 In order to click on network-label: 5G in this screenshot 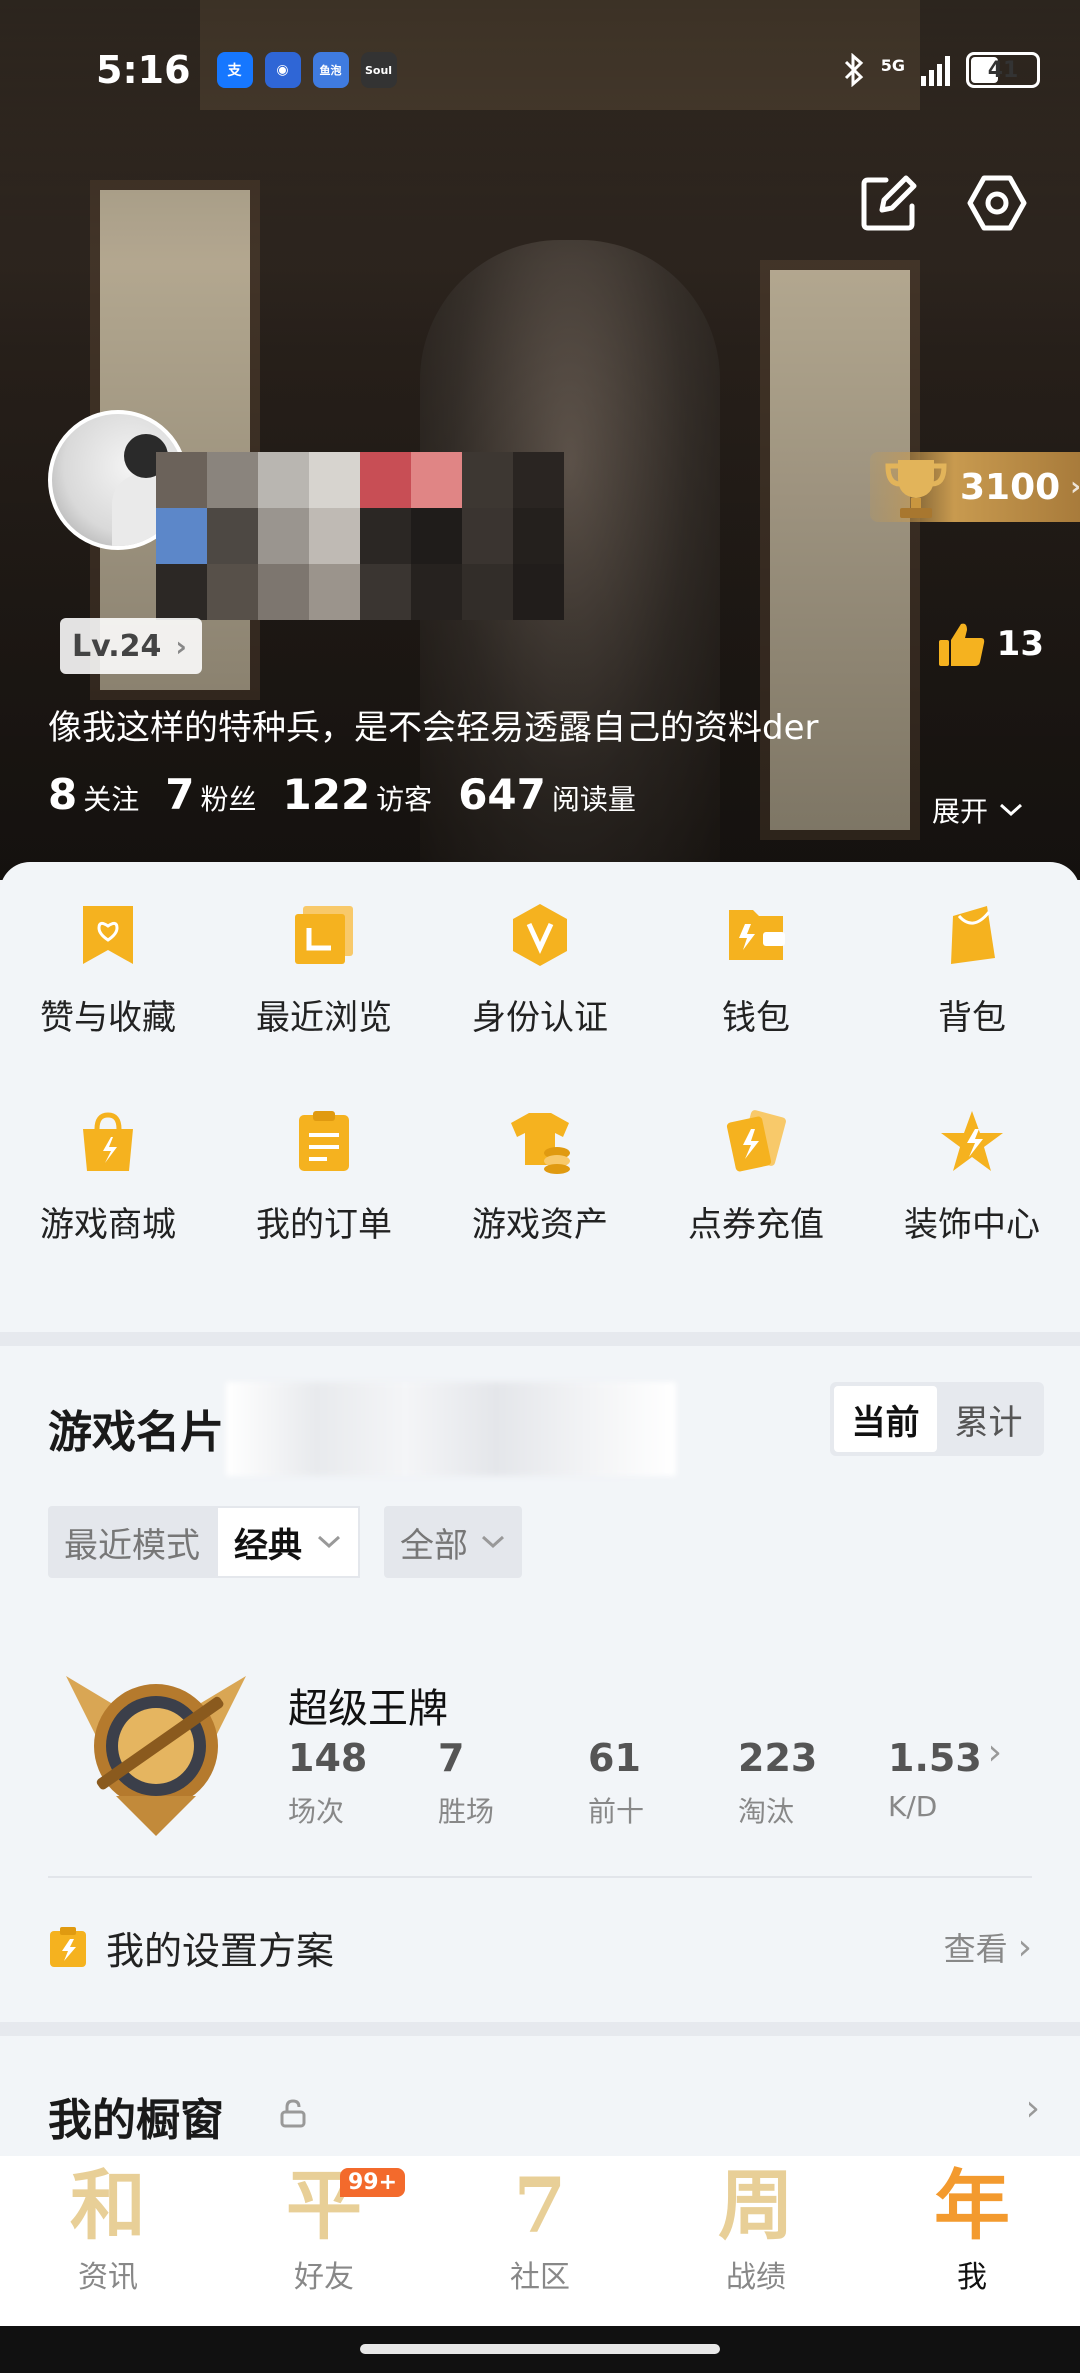, I will do `click(892, 65)`.